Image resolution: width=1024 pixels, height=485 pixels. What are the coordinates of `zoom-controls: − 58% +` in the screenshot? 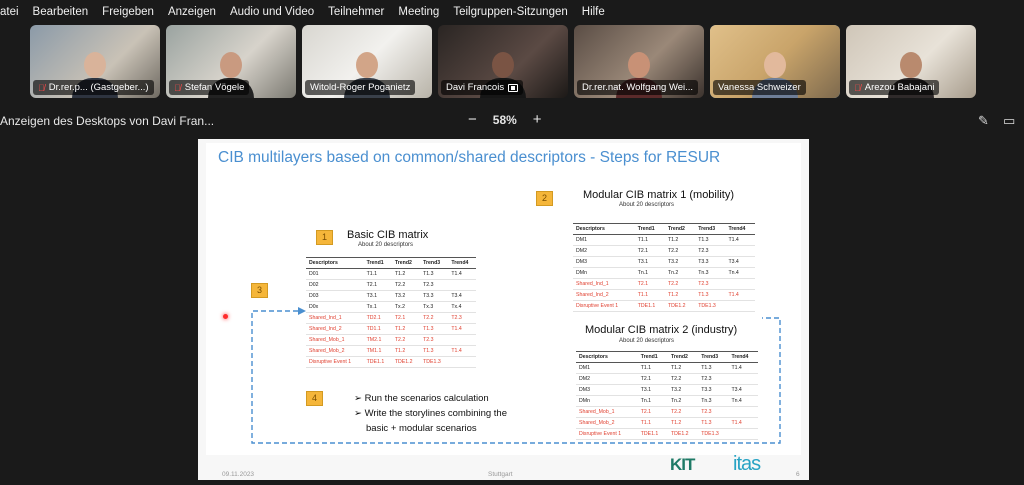 It's located at (505, 120).